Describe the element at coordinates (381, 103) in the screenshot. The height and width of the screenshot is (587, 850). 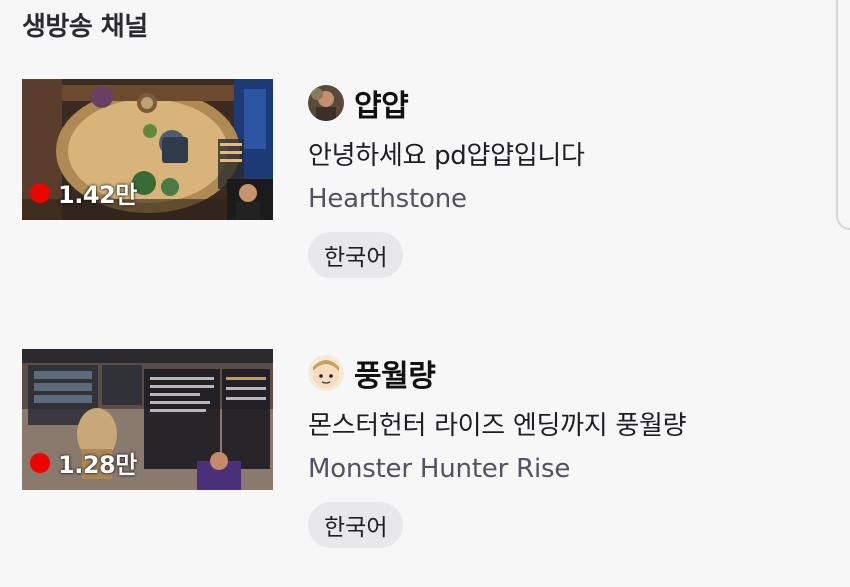
I see `channel-name: 얍얍` at that location.